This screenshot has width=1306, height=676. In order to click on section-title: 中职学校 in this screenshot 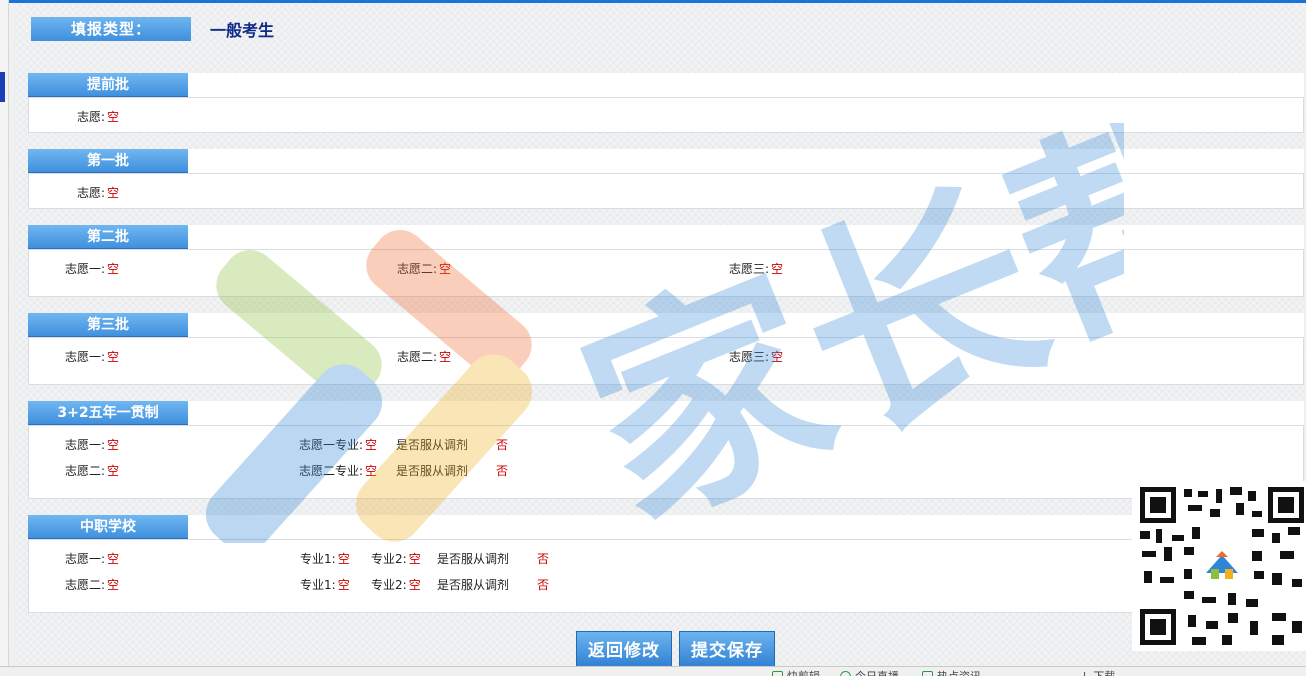, I will do `click(108, 527)`.